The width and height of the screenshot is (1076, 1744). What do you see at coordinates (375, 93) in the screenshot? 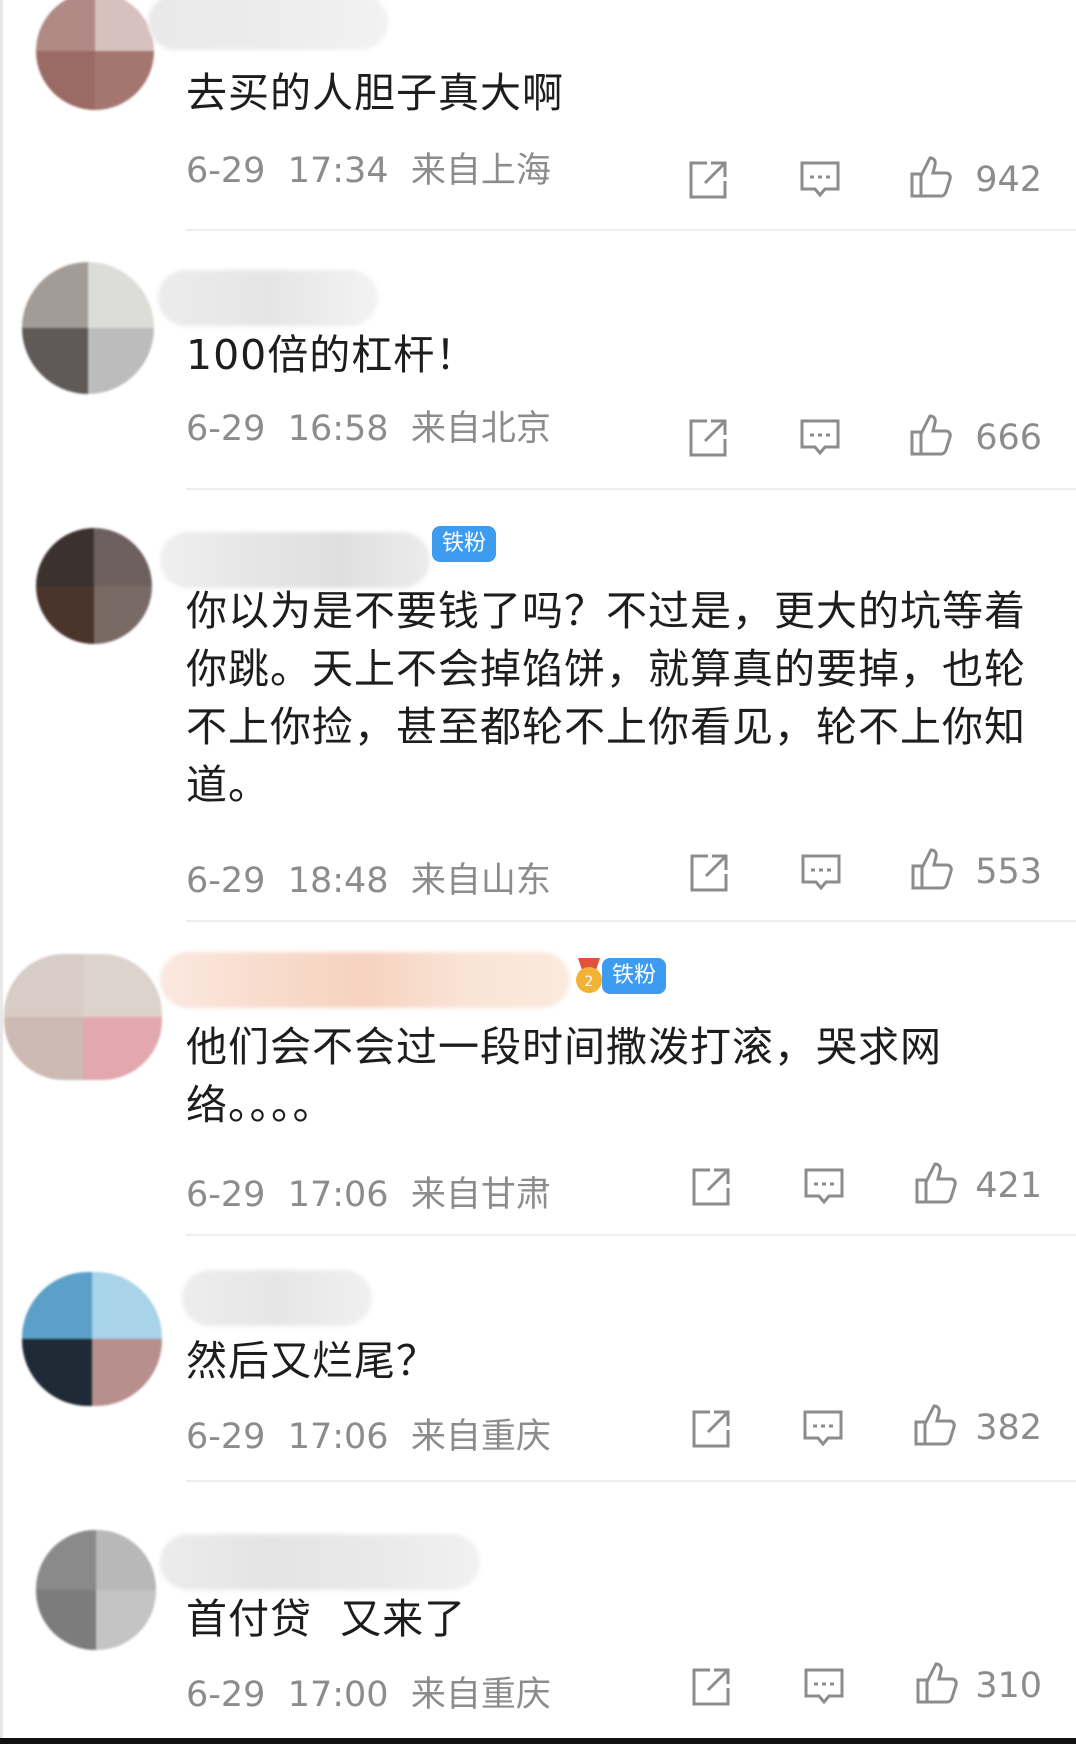
I see `comment-text: 去买的人胆子真大啊` at bounding box center [375, 93].